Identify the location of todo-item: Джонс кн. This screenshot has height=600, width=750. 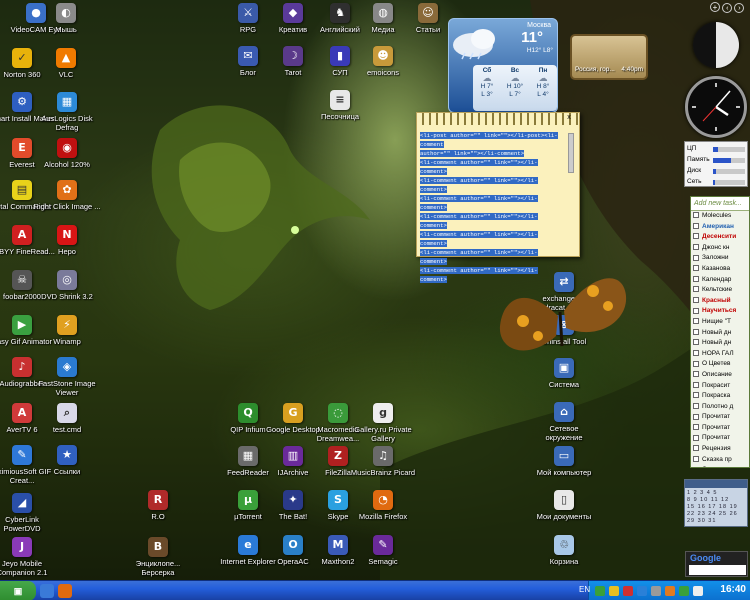
(720, 248).